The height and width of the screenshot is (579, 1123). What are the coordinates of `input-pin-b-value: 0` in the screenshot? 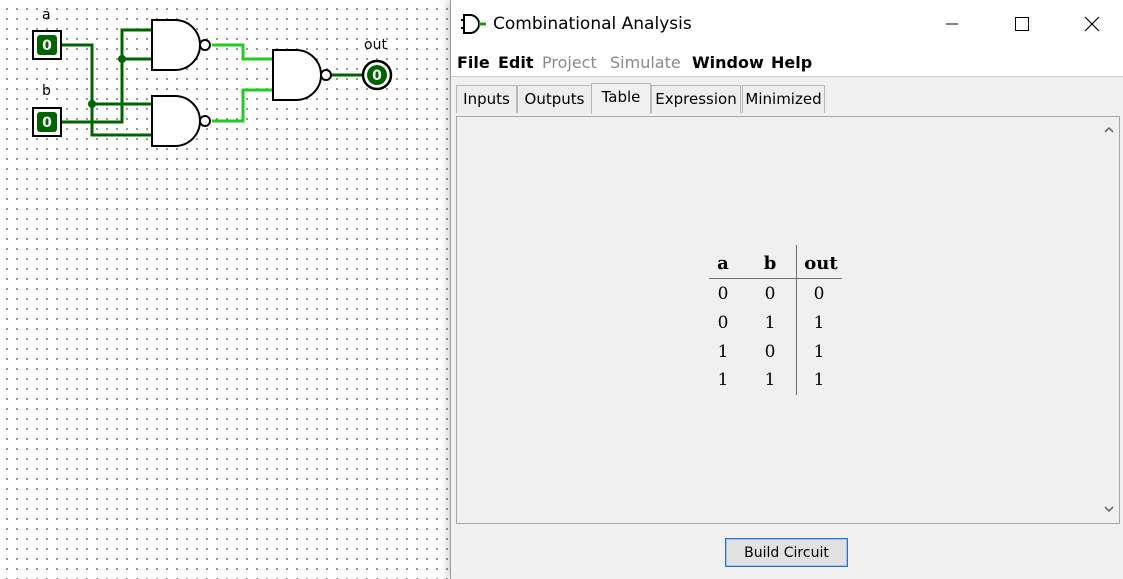 It's located at (47, 123).